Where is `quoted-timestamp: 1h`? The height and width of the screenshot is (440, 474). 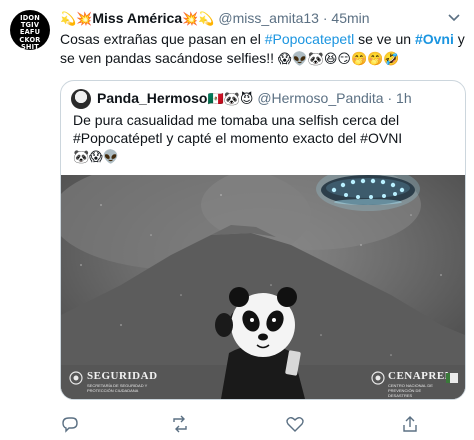
quoted-timestamp: 1h is located at coordinates (404, 98).